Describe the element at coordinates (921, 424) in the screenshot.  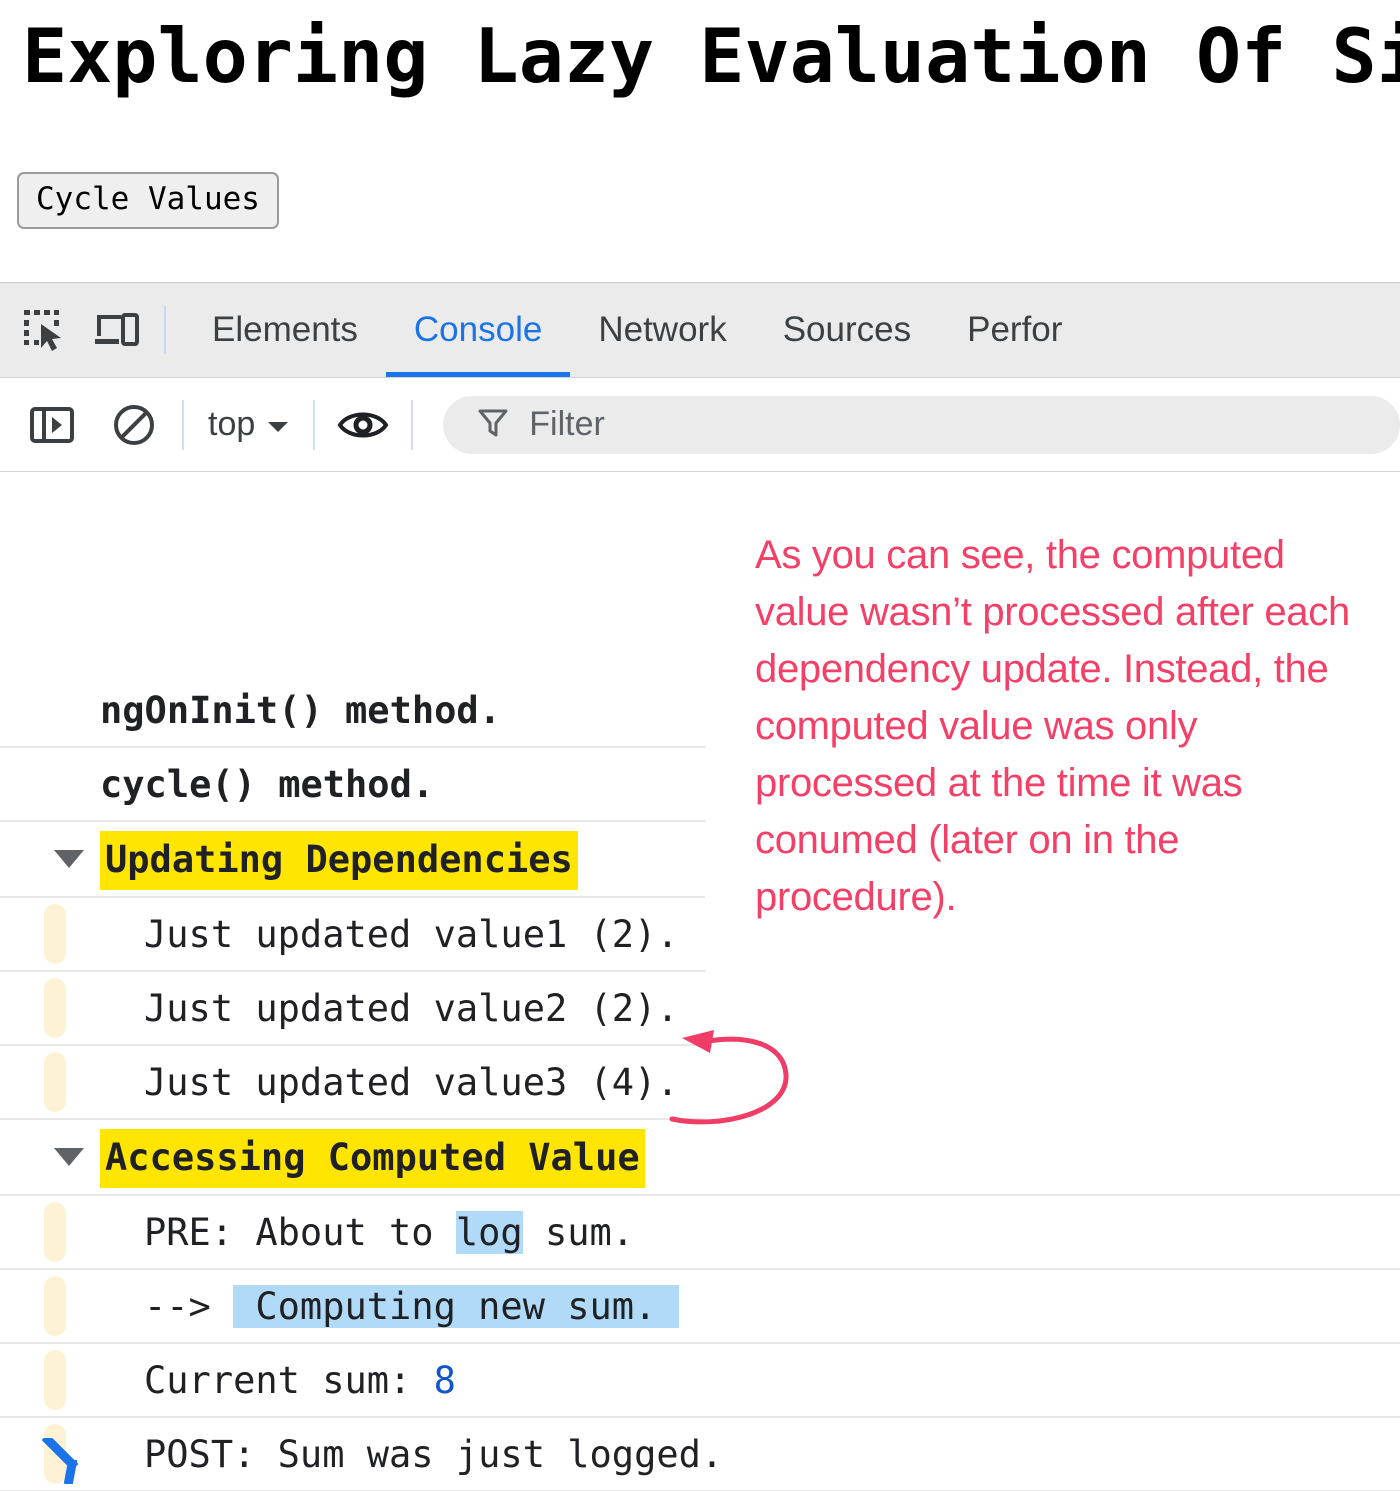
I see `console-filter-box: Filter` at that location.